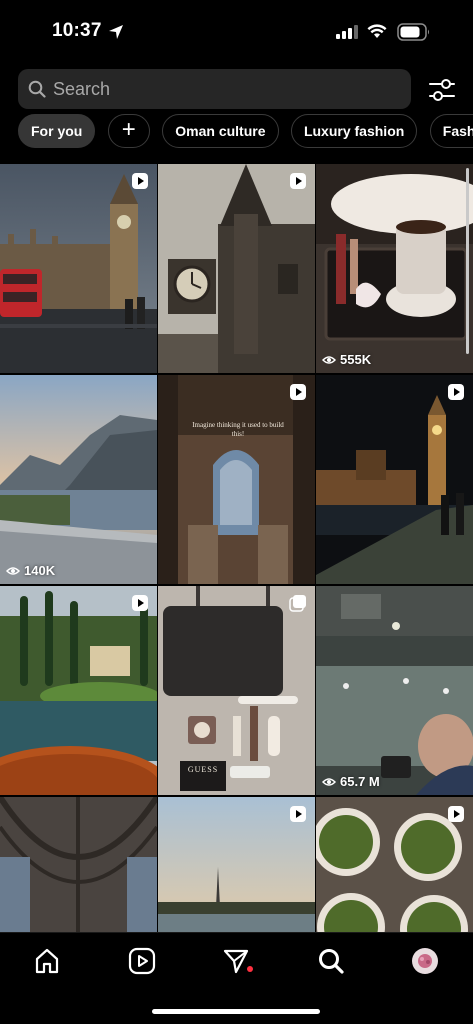 The height and width of the screenshot is (1024, 473). Describe the element at coordinates (238, 429) in the screenshot. I see `overlay-caption: Imagine thinking it used to build this!` at that location.